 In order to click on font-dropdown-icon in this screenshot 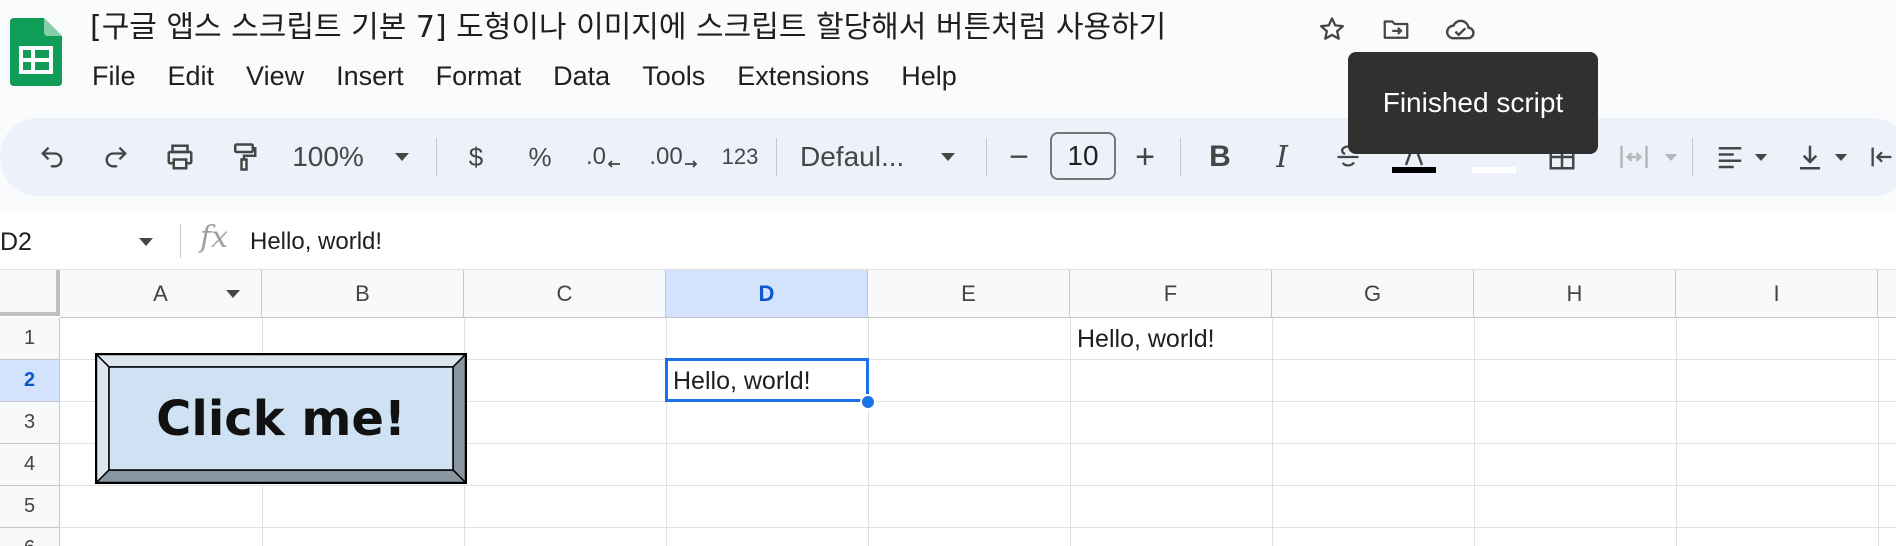, I will do `click(948, 157)`.